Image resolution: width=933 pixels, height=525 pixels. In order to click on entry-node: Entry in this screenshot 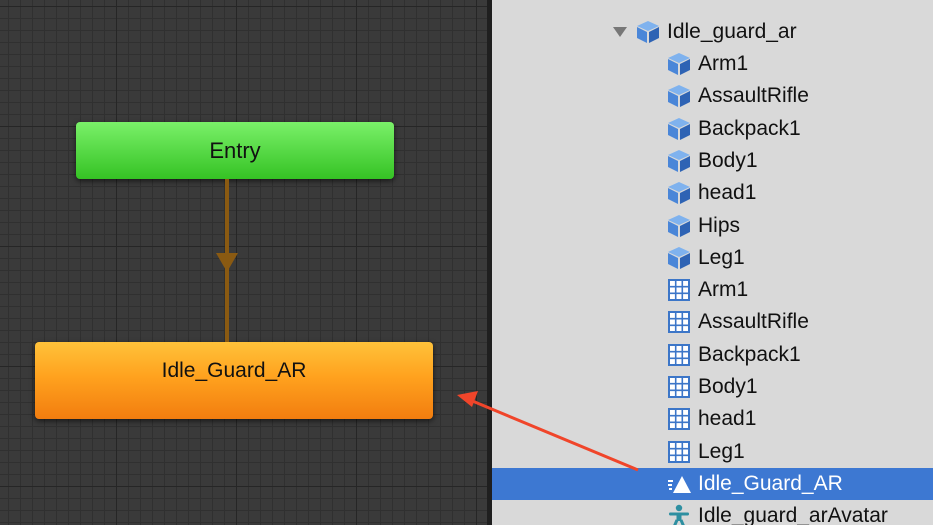, I will do `click(235, 150)`.